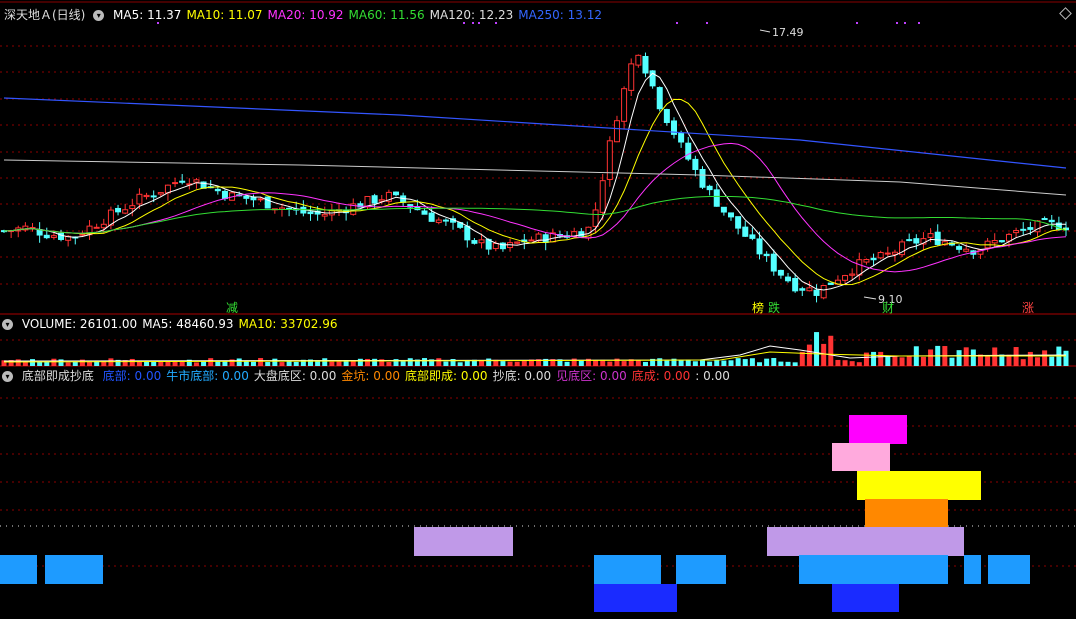 This screenshot has height=619, width=1076. I want to click on event-marker: 财, so click(888, 308).